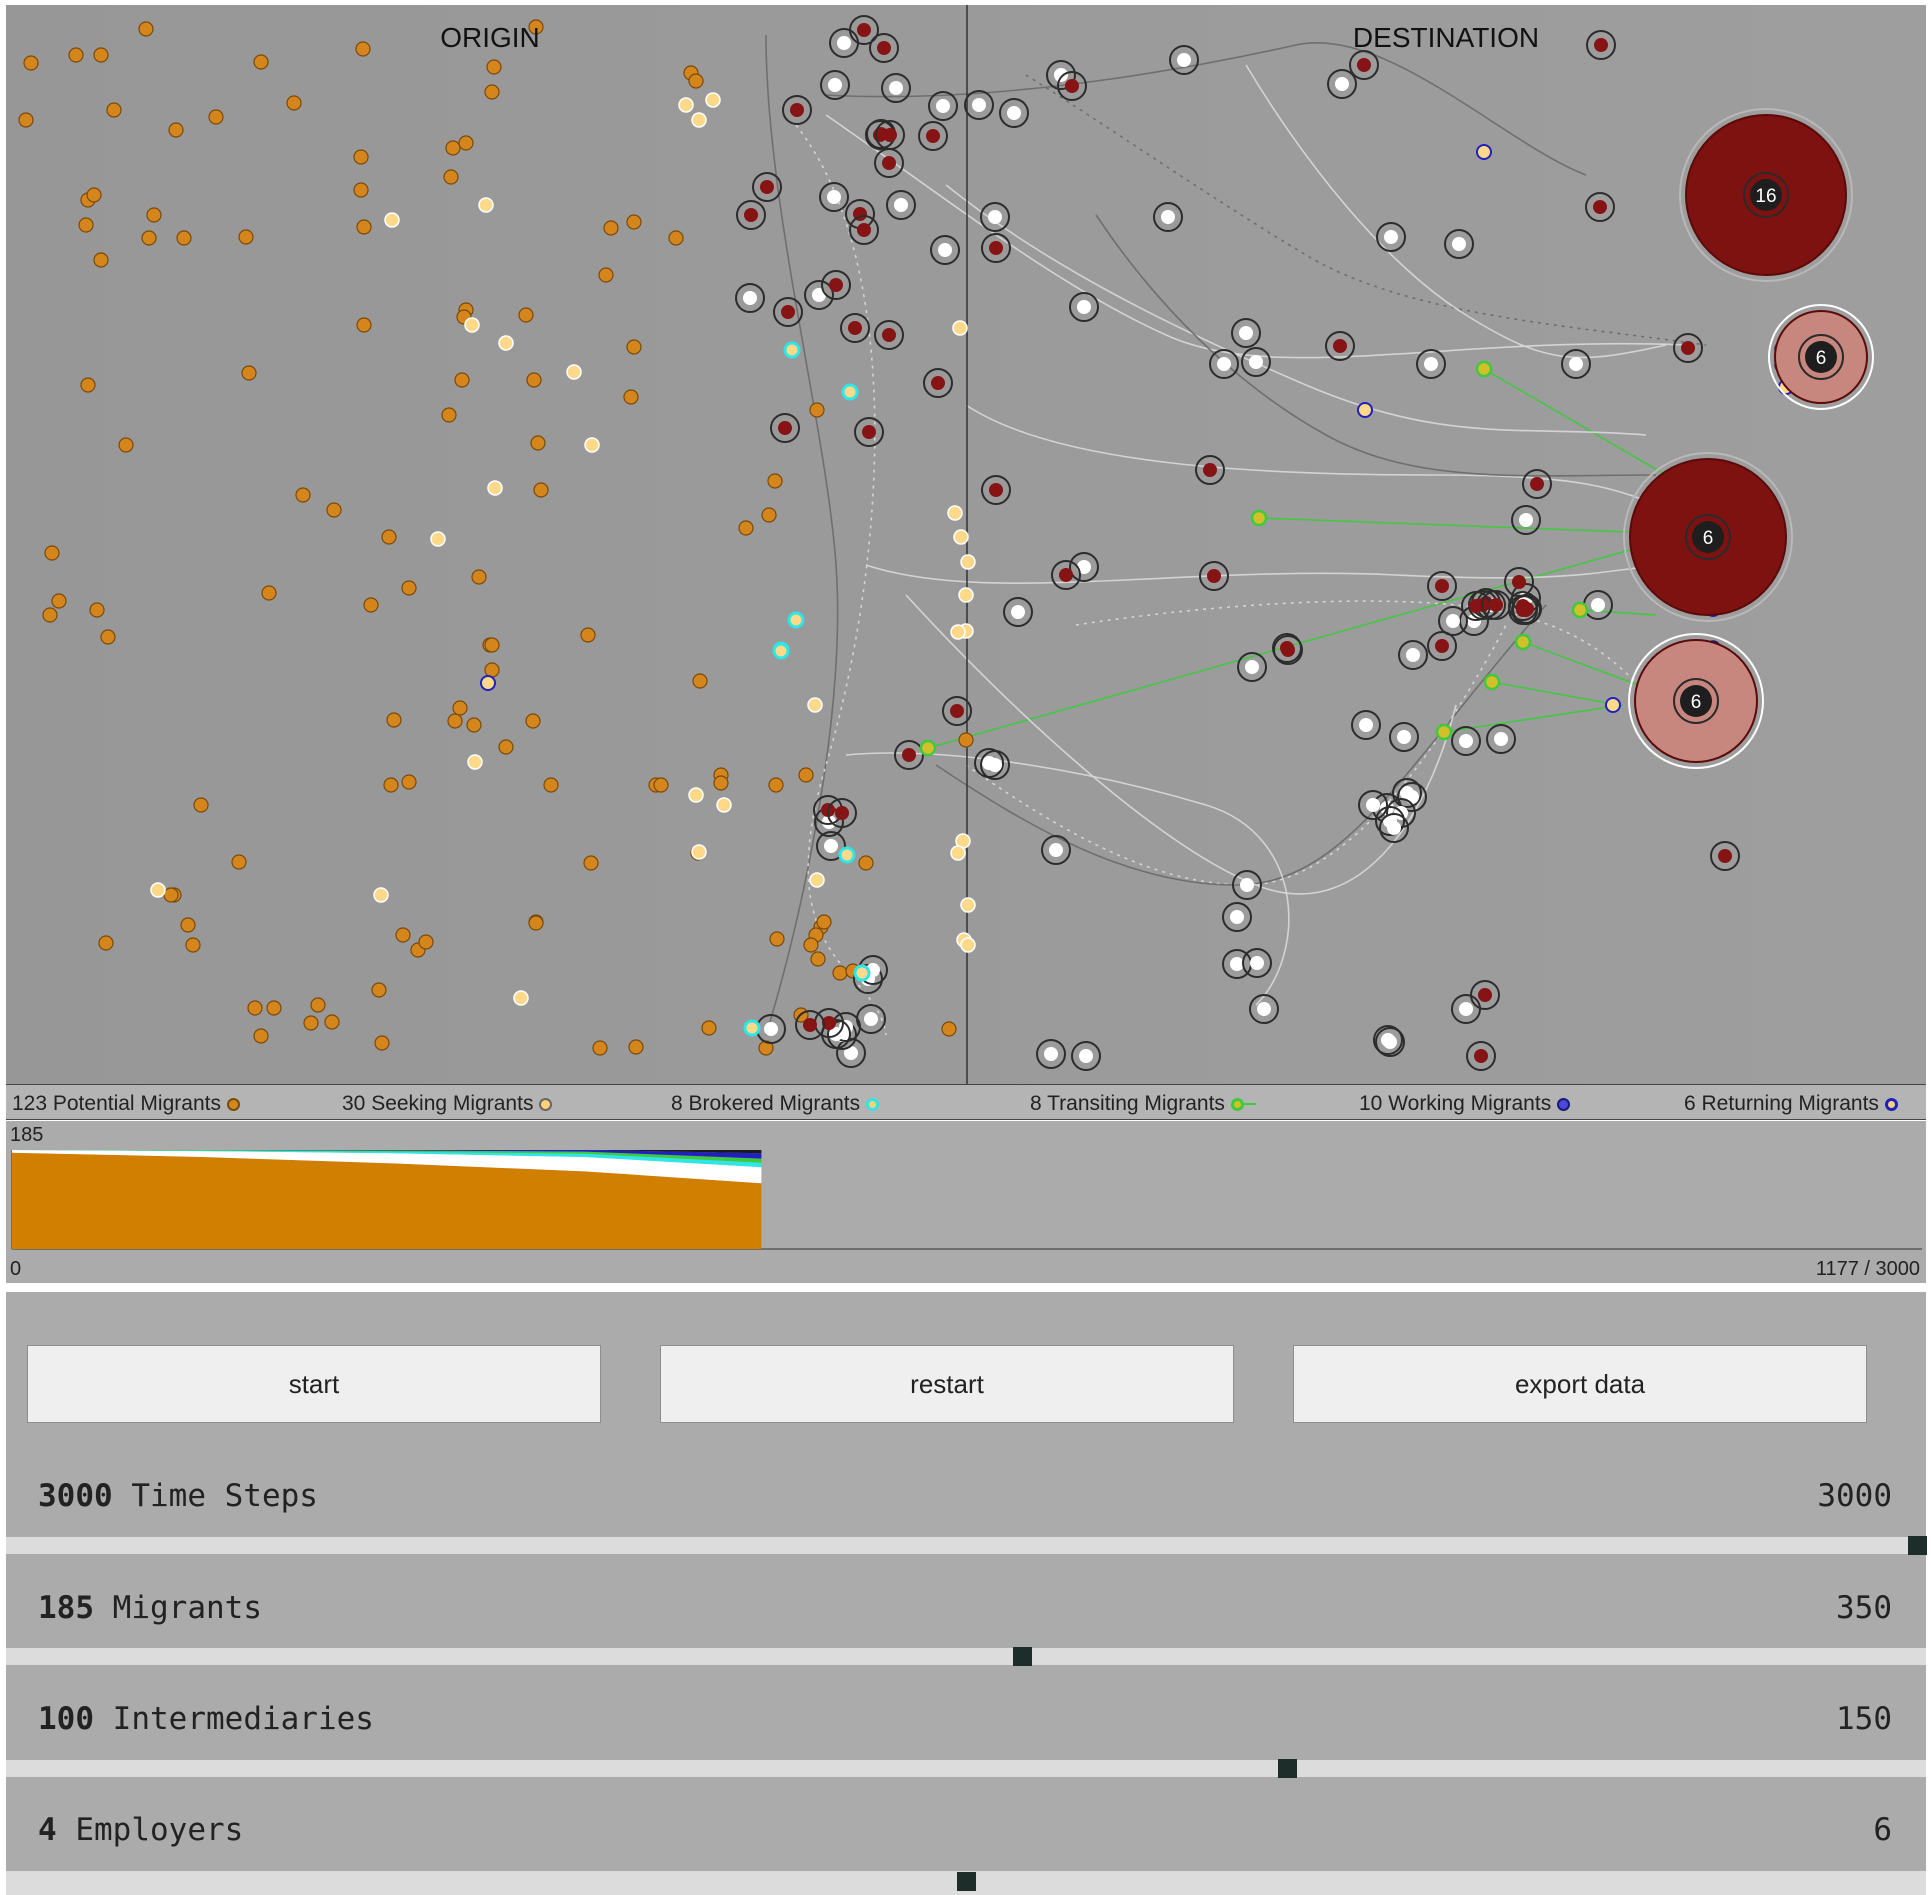 The width and height of the screenshot is (1931, 1895). I want to click on returning-migrant, so click(1484, 152).